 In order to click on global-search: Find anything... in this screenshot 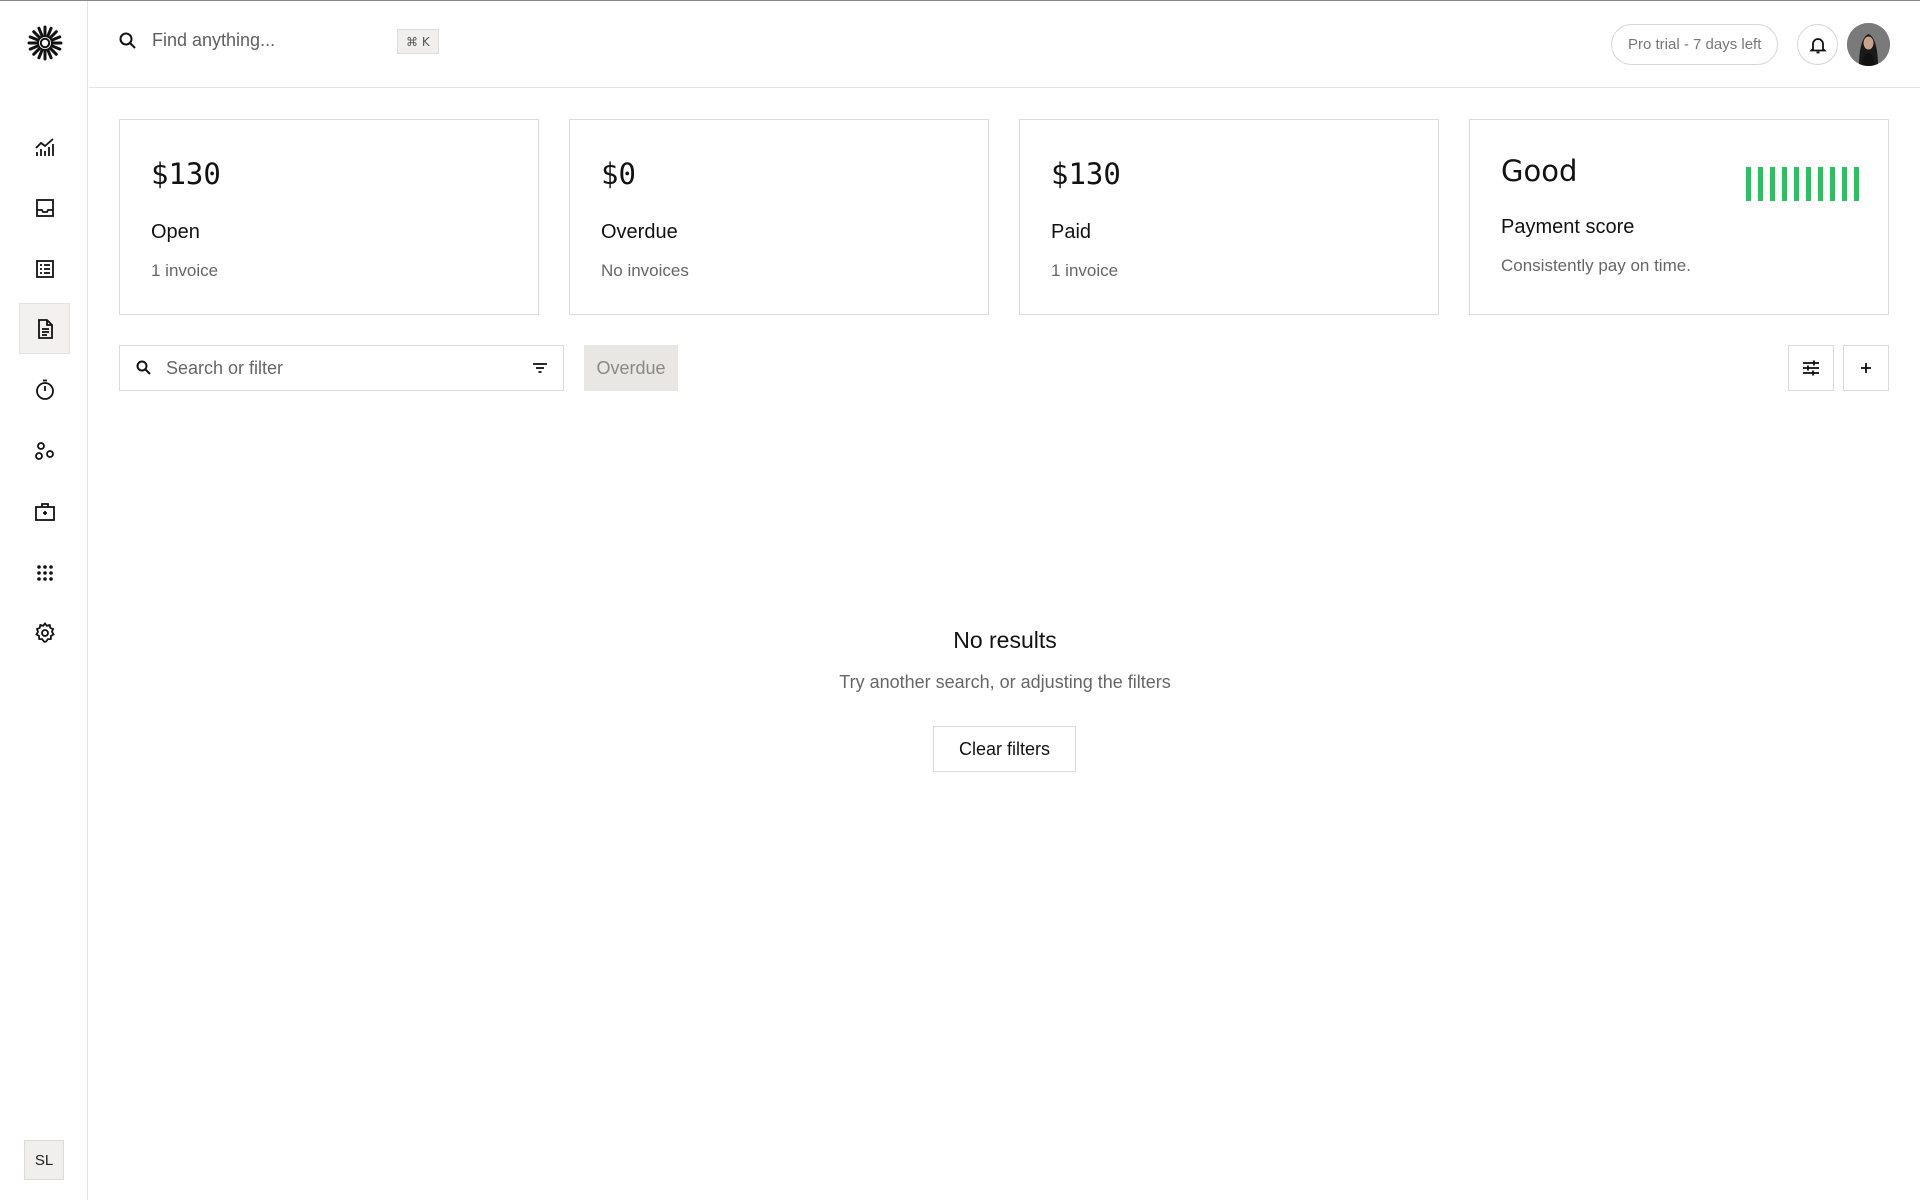, I will do `click(196, 40)`.